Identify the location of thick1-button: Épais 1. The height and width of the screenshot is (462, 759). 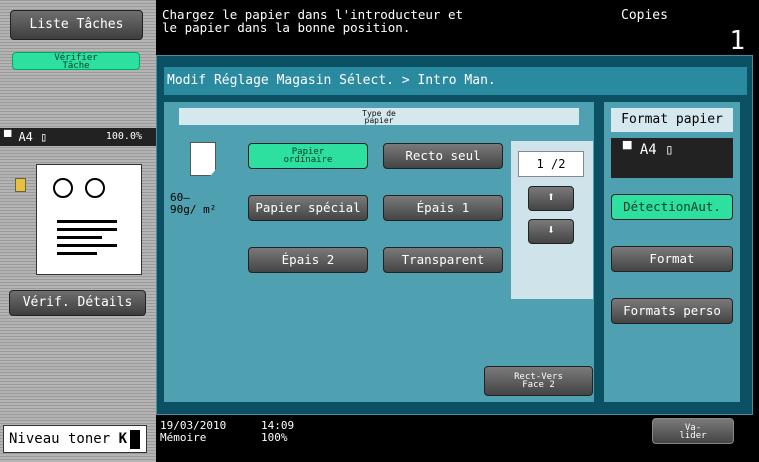
(443, 208).